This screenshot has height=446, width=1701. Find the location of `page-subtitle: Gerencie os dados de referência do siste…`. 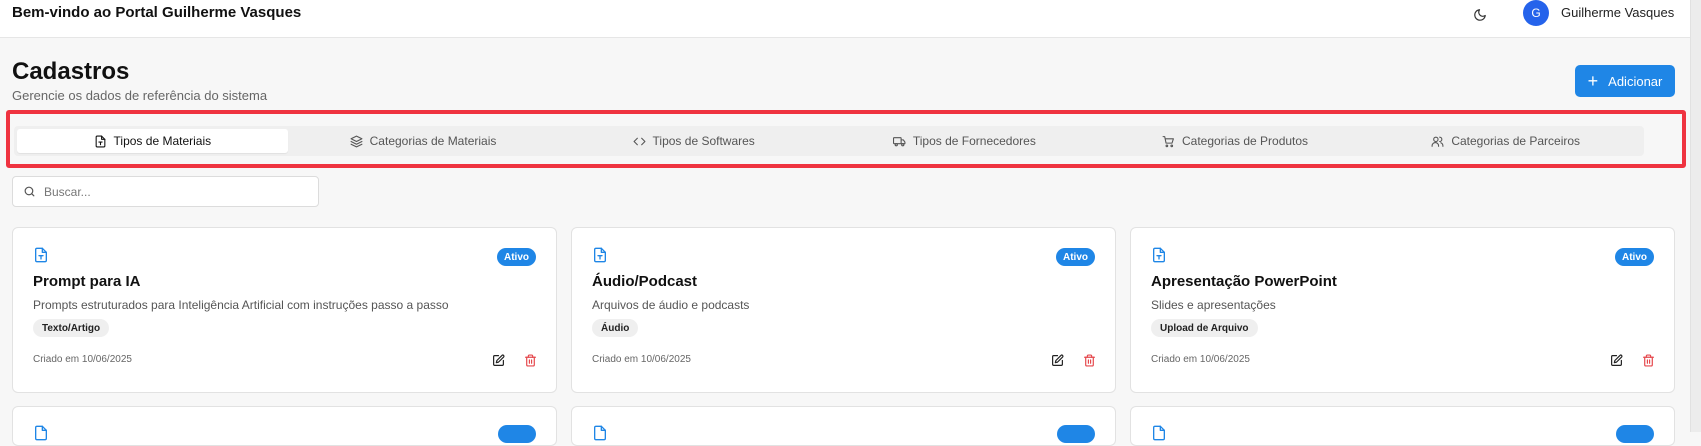

page-subtitle: Gerencie os dados de referência do siste… is located at coordinates (140, 95).